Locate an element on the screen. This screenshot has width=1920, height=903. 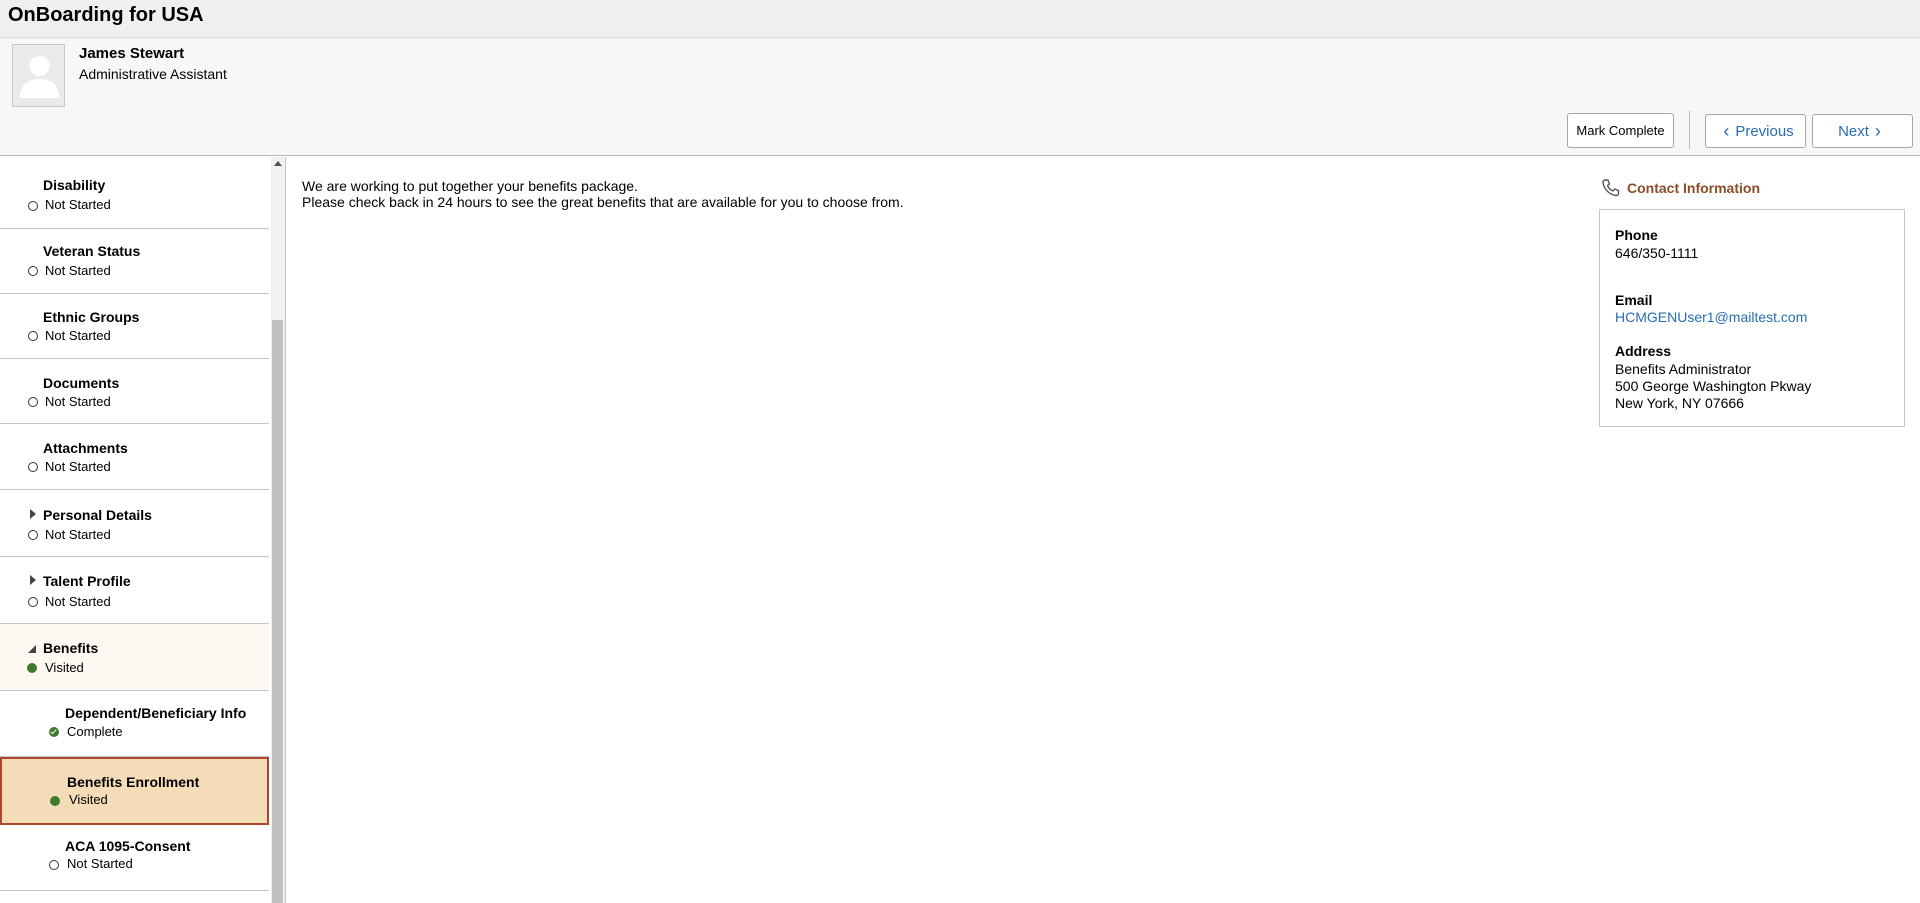
chevron-left-icon: ‹ is located at coordinates (1726, 131).